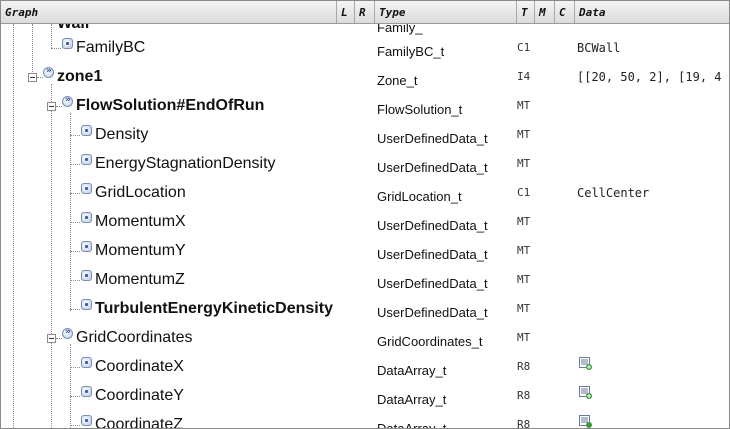 This screenshot has height=429, width=730. Describe the element at coordinates (134, 337) in the screenshot. I see `node-name: GridCoordinates` at that location.